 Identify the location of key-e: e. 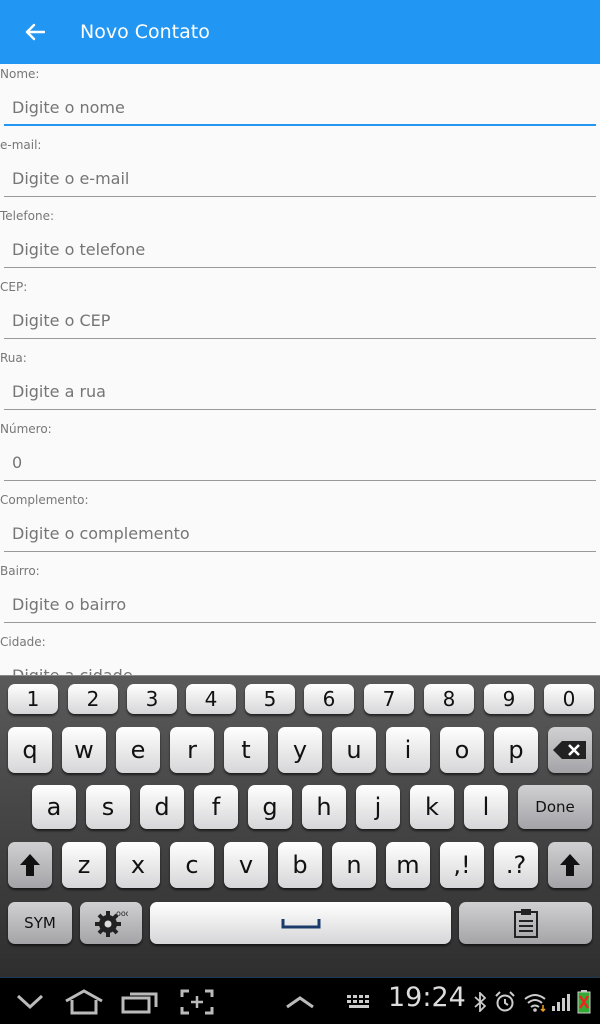
(138, 750).